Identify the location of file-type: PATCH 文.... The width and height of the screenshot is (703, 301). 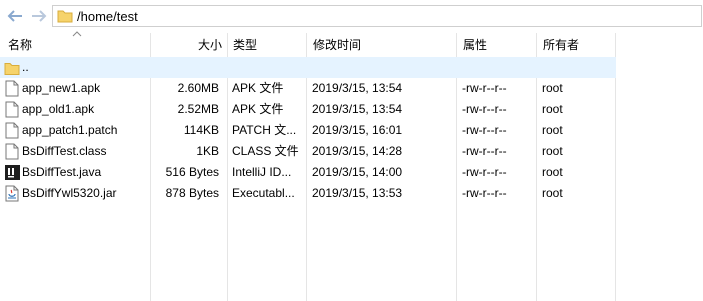
(264, 130).